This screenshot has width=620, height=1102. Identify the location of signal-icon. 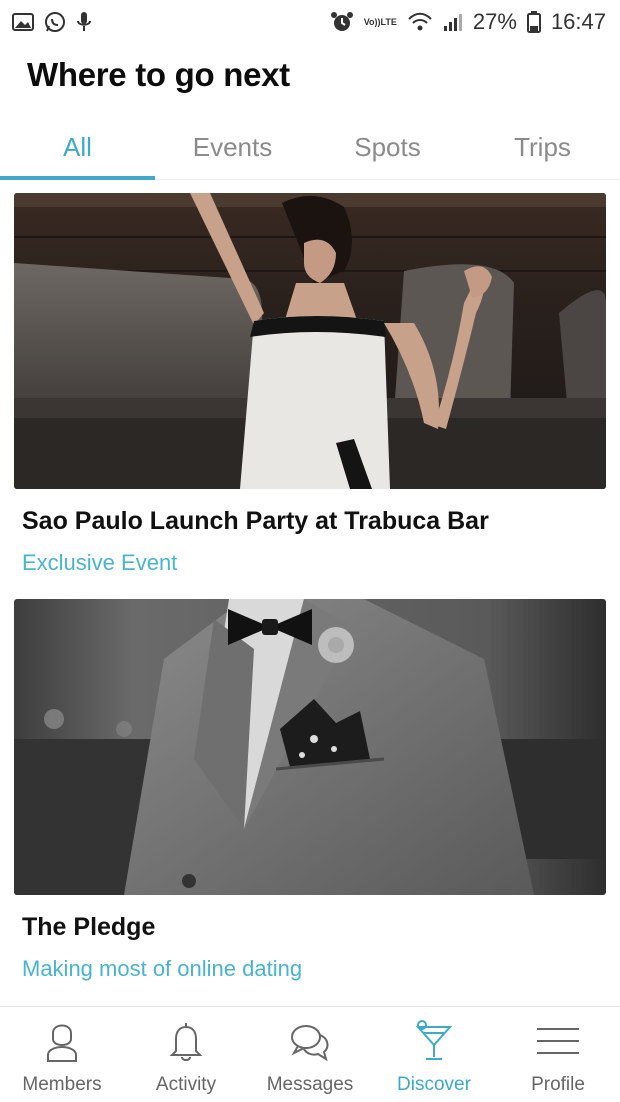
(453, 22).